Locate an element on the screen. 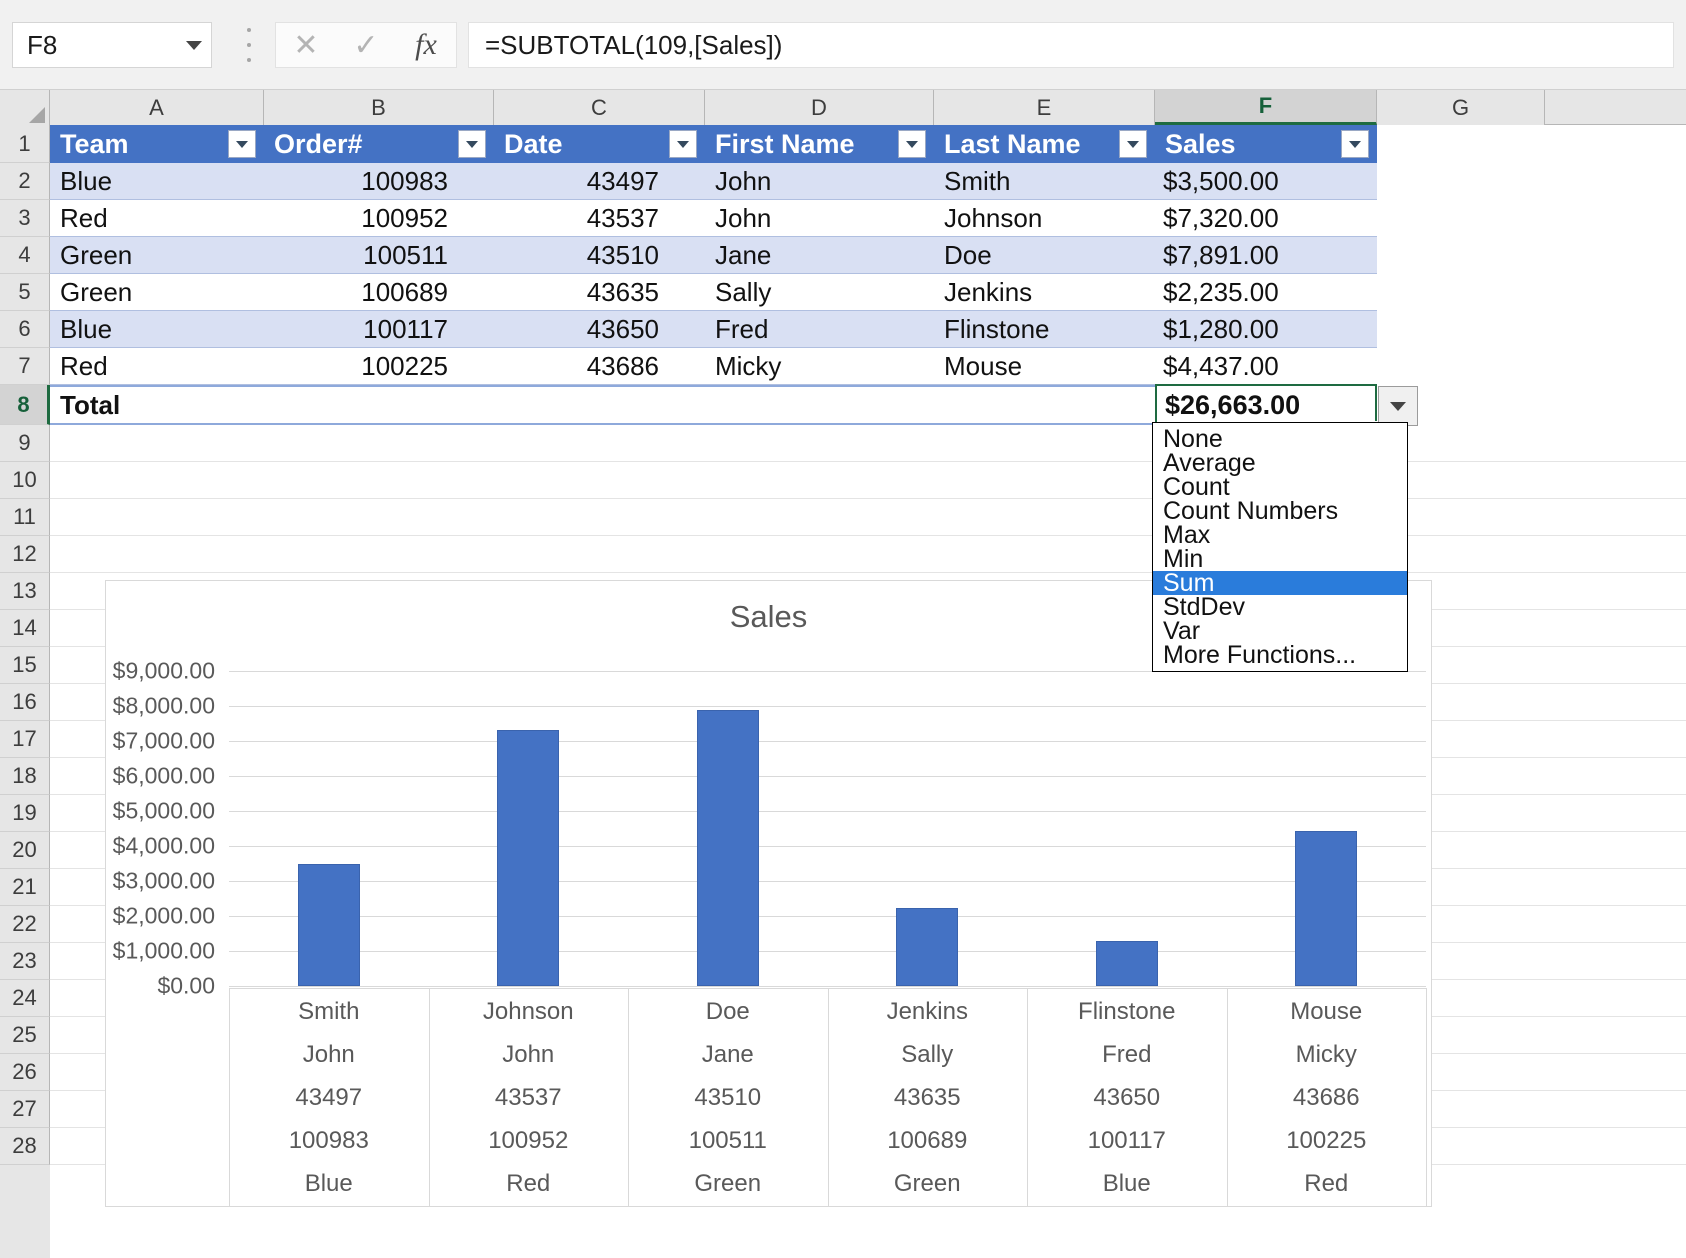 This screenshot has height=1258, width=1686. cell-last-name: Johnson is located at coordinates (1044, 218).